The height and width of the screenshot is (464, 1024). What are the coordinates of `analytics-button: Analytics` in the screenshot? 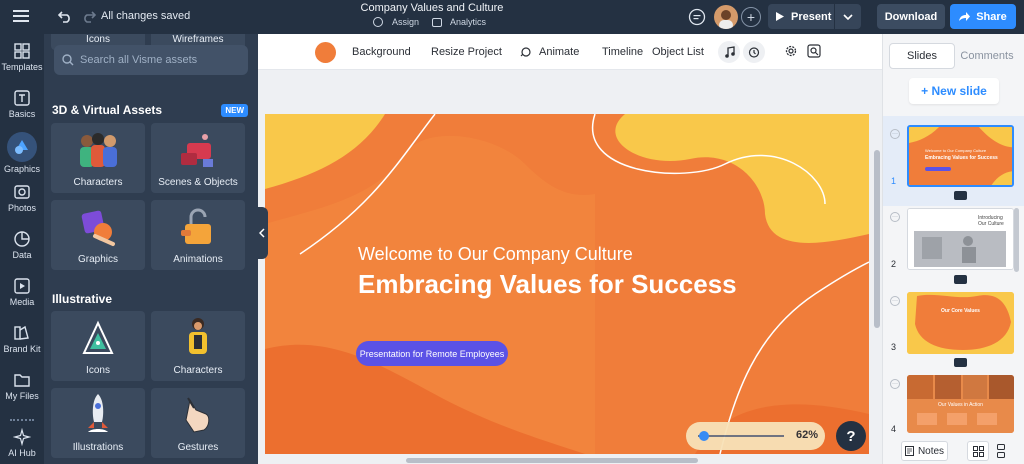 It's located at (459, 22).